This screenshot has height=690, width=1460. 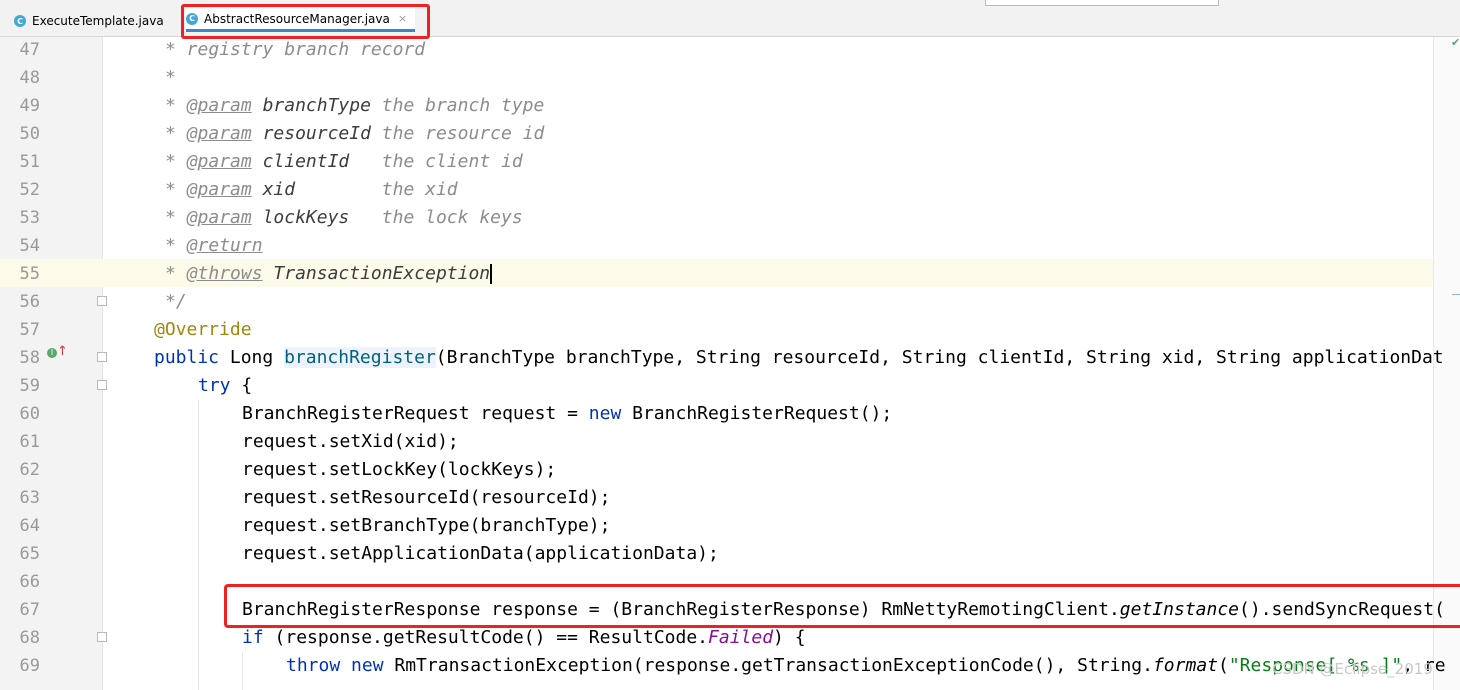 I want to click on line-number: 56, so click(x=29, y=302).